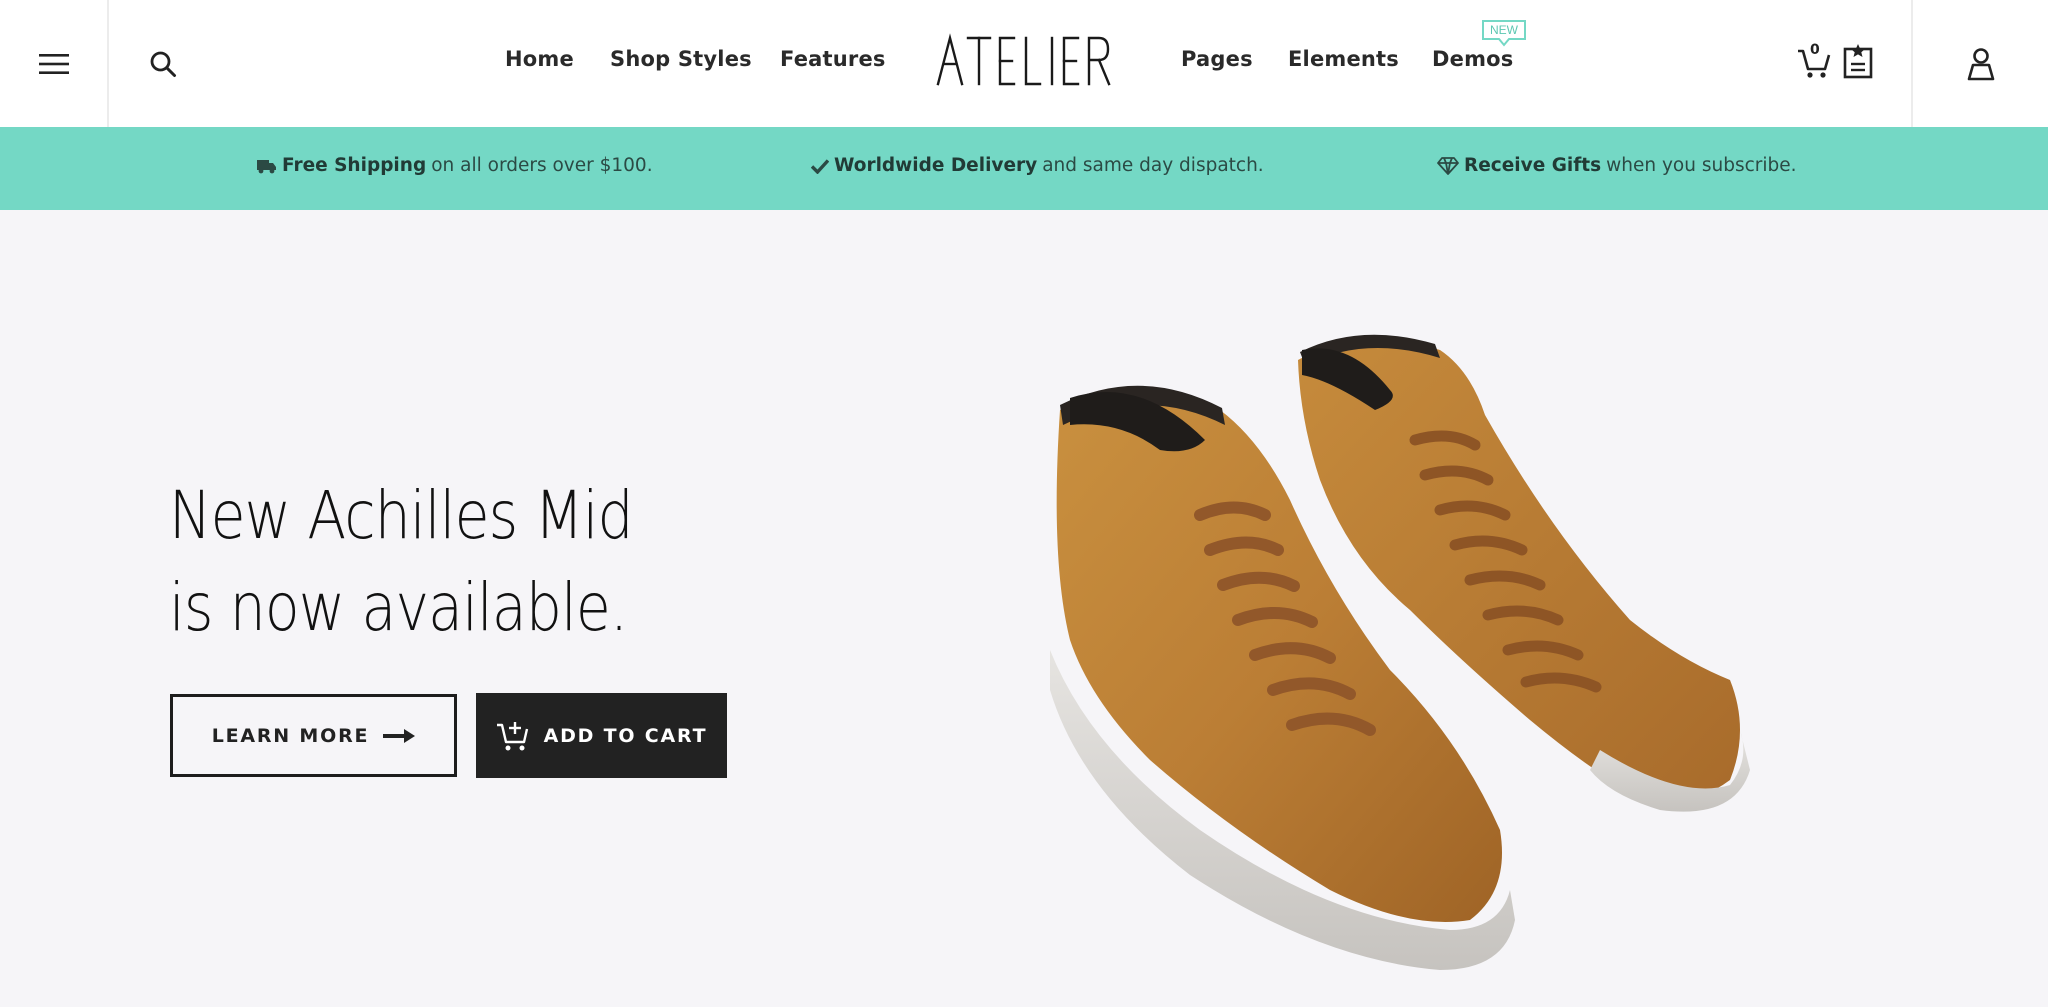  Describe the element at coordinates (539, 59) in the screenshot. I see `nav-home: Home` at that location.